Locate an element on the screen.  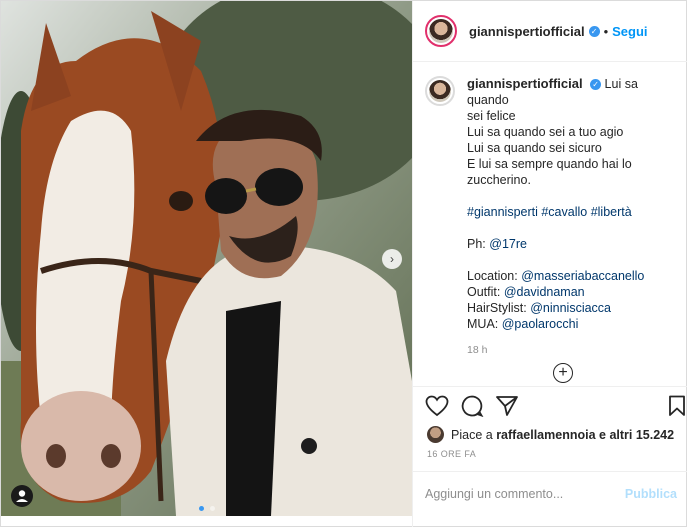
credit-user-link: @ninnisciacca is located at coordinates (570, 308).